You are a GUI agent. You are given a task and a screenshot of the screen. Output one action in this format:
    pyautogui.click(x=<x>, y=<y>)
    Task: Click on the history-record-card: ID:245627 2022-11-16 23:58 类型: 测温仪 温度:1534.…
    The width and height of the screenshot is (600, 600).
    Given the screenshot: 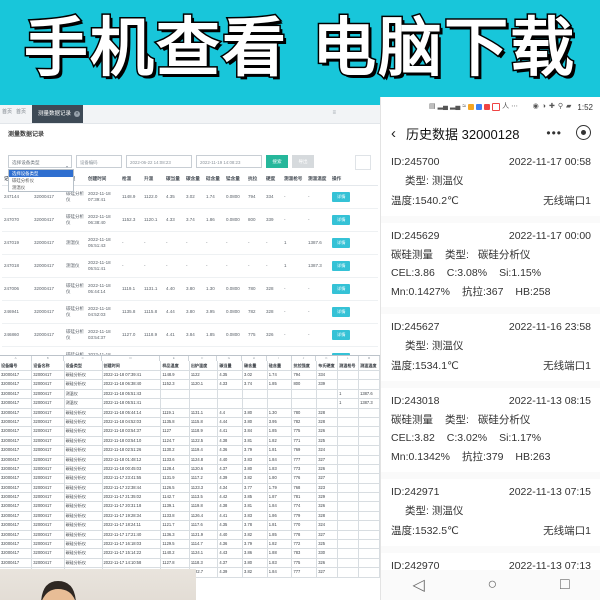 What is the action you would take?
    pyautogui.click(x=490, y=347)
    